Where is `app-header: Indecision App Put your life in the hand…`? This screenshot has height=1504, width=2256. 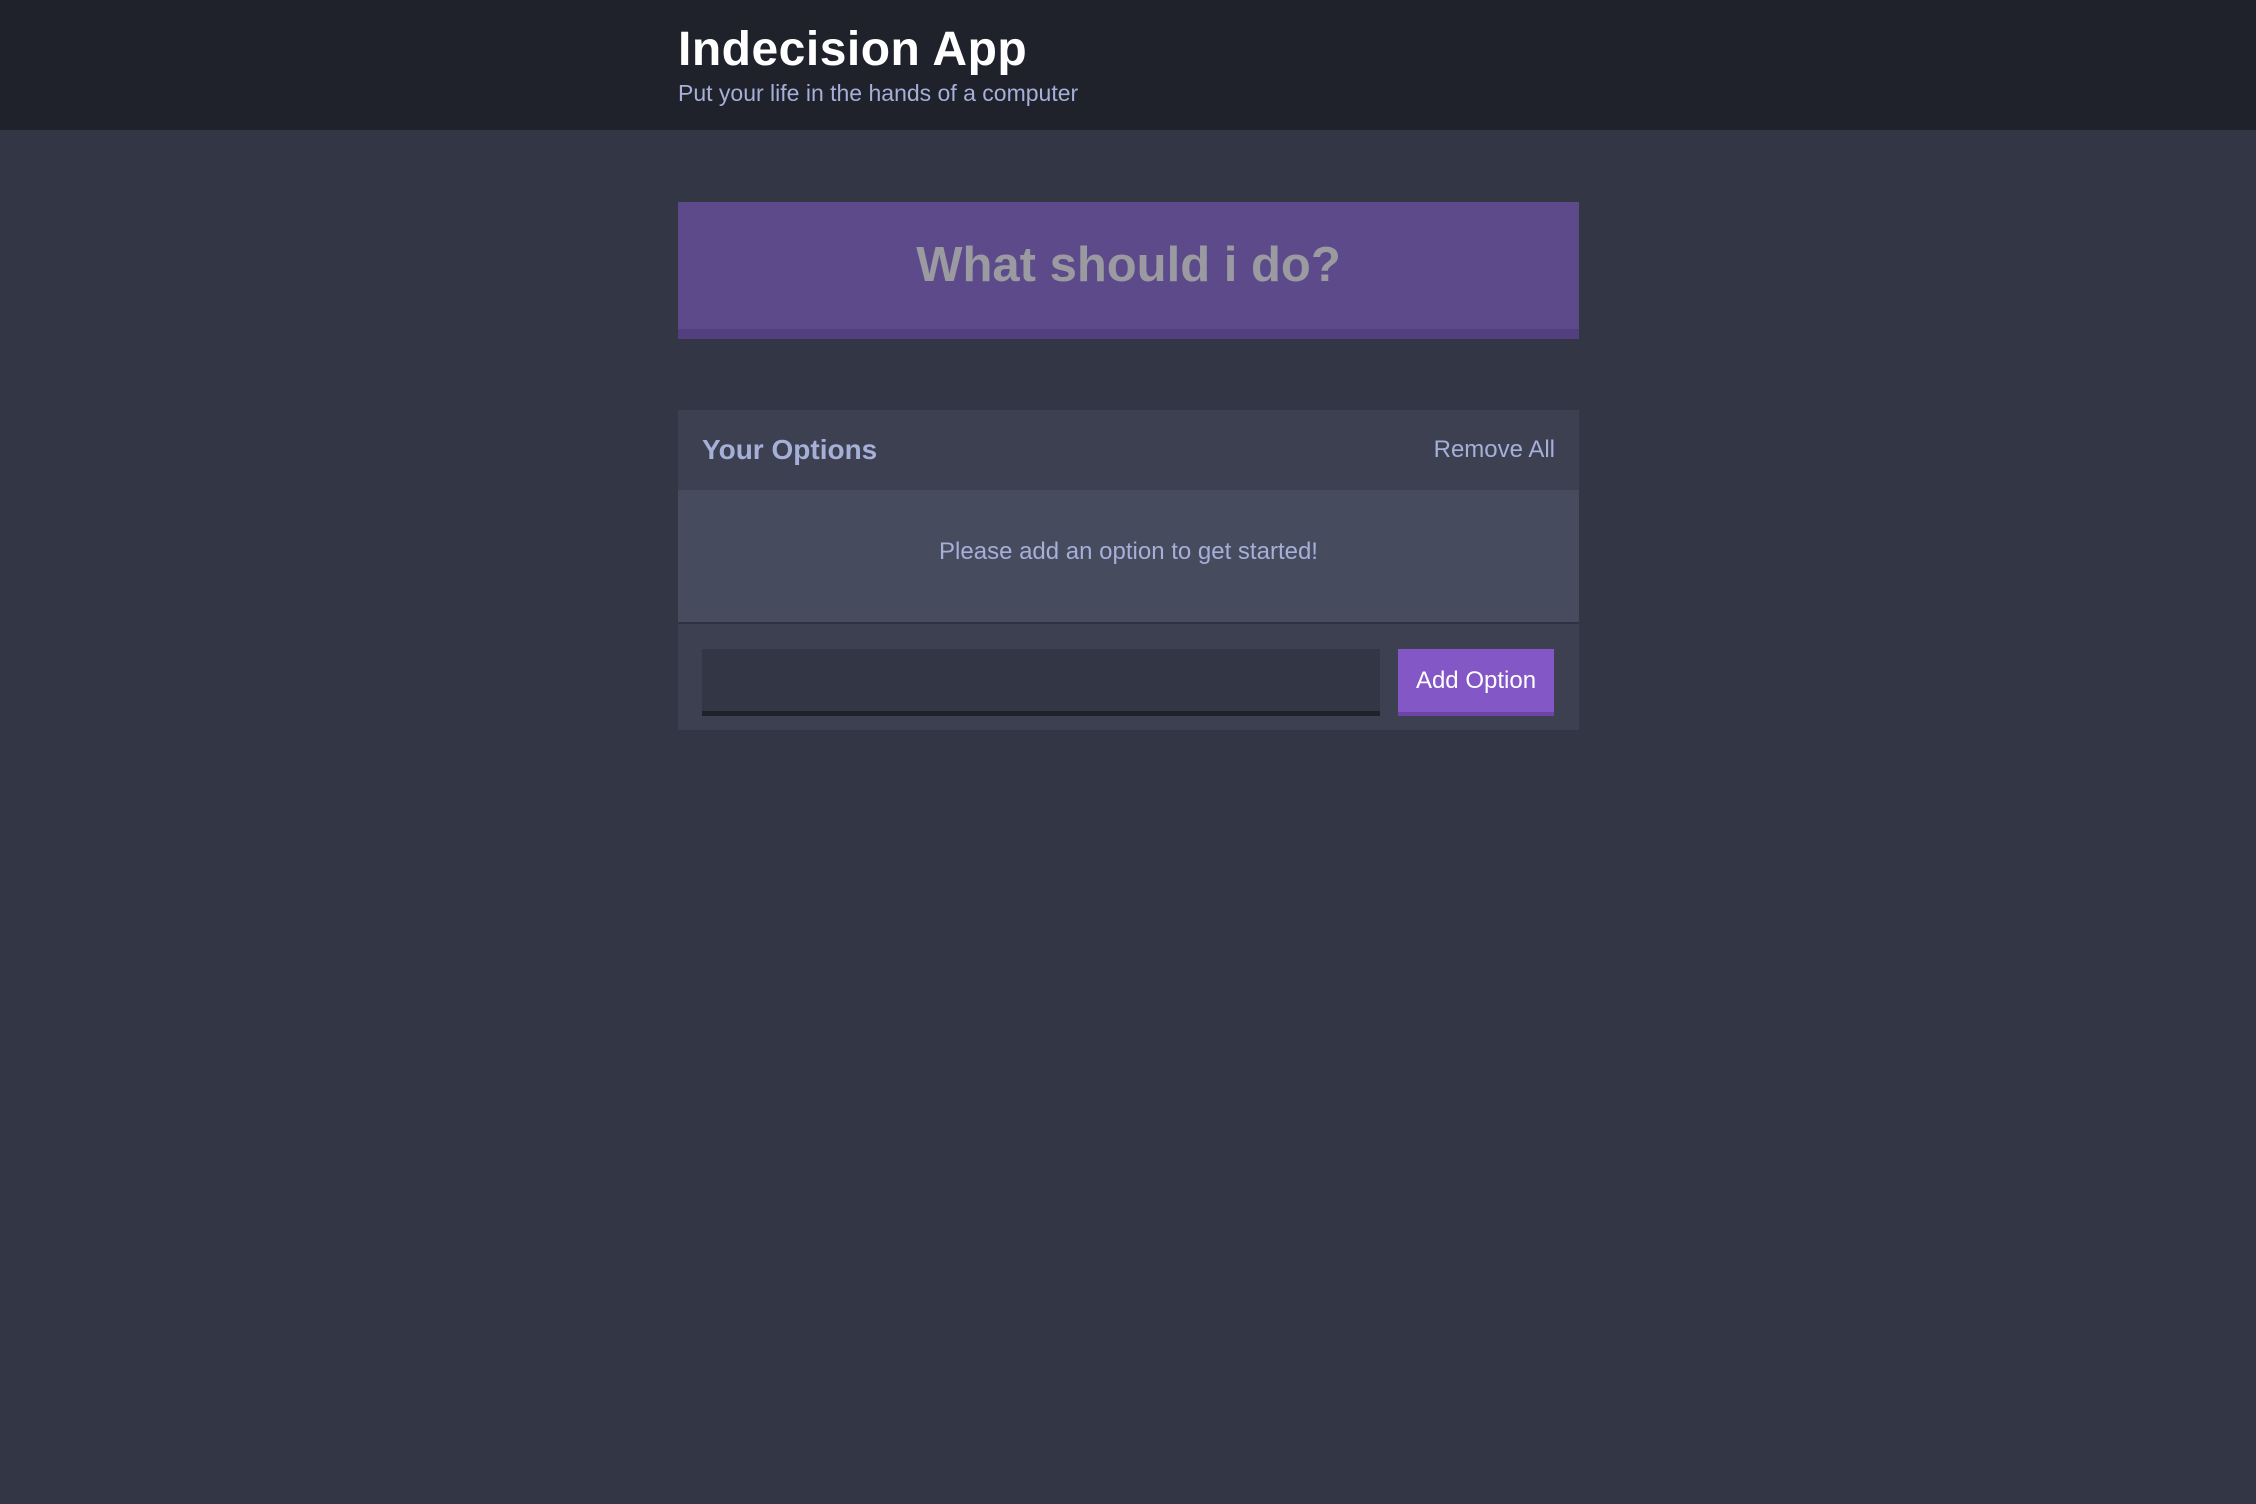 app-header: Indecision App Put your life in the hand… is located at coordinates (1128, 65).